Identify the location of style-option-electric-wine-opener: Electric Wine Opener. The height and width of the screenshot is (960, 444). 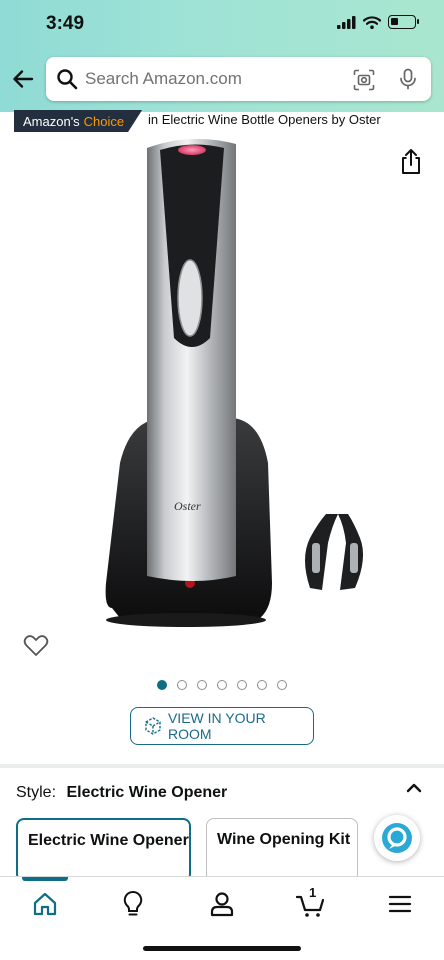
(103, 850).